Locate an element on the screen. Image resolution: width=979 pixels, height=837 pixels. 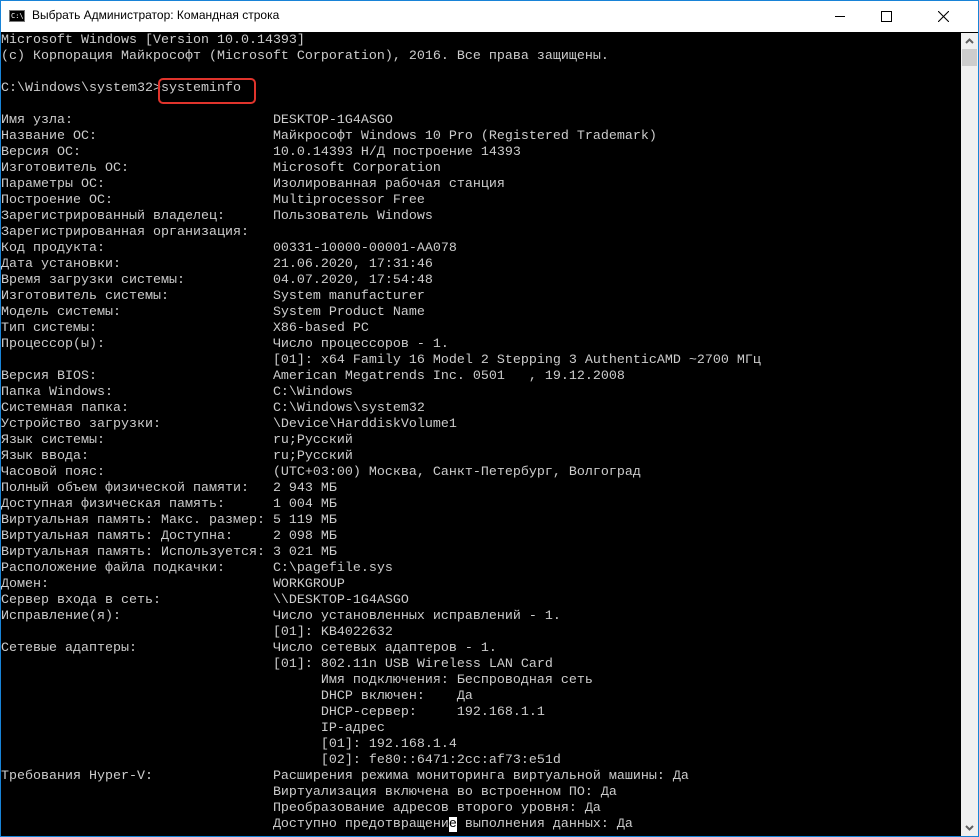
output-line: Построение ОС: Multiprocessor Free is located at coordinates (481, 201).